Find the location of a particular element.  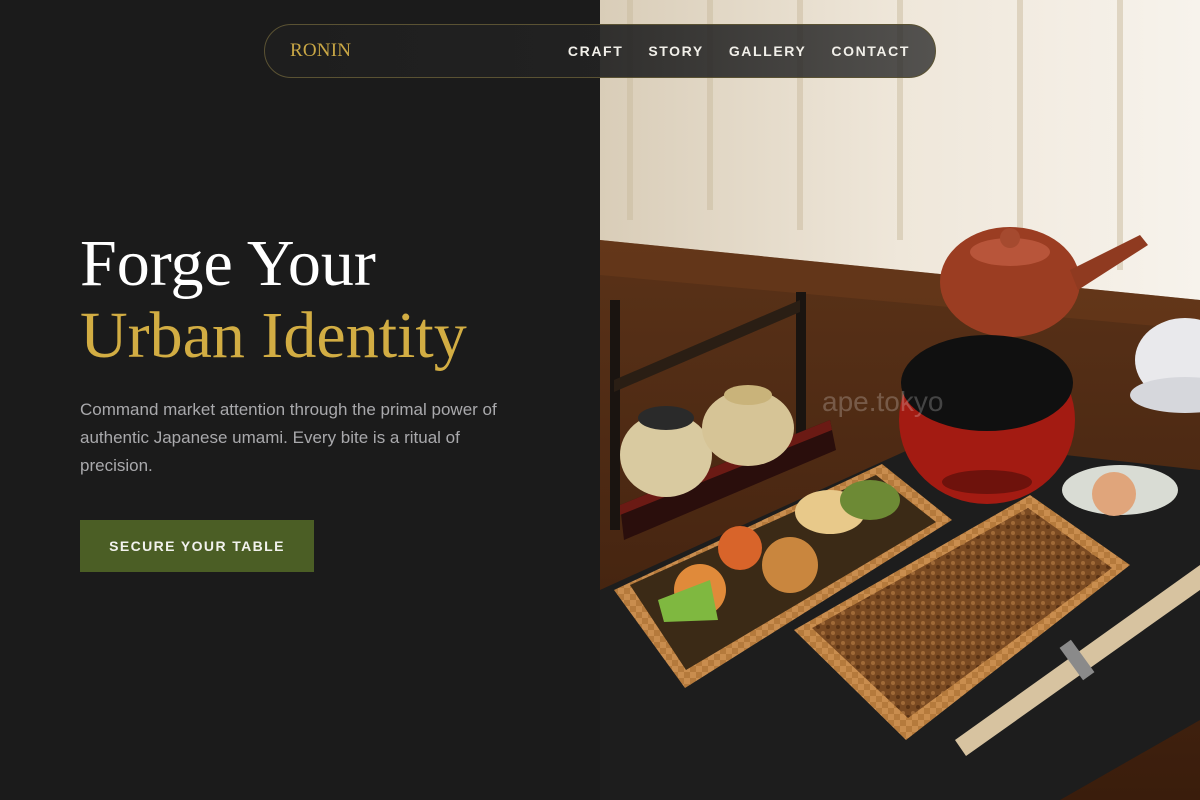

top-nav: RONIN CRAFT STORY GALLERY CONTACT is located at coordinates (600, 51).